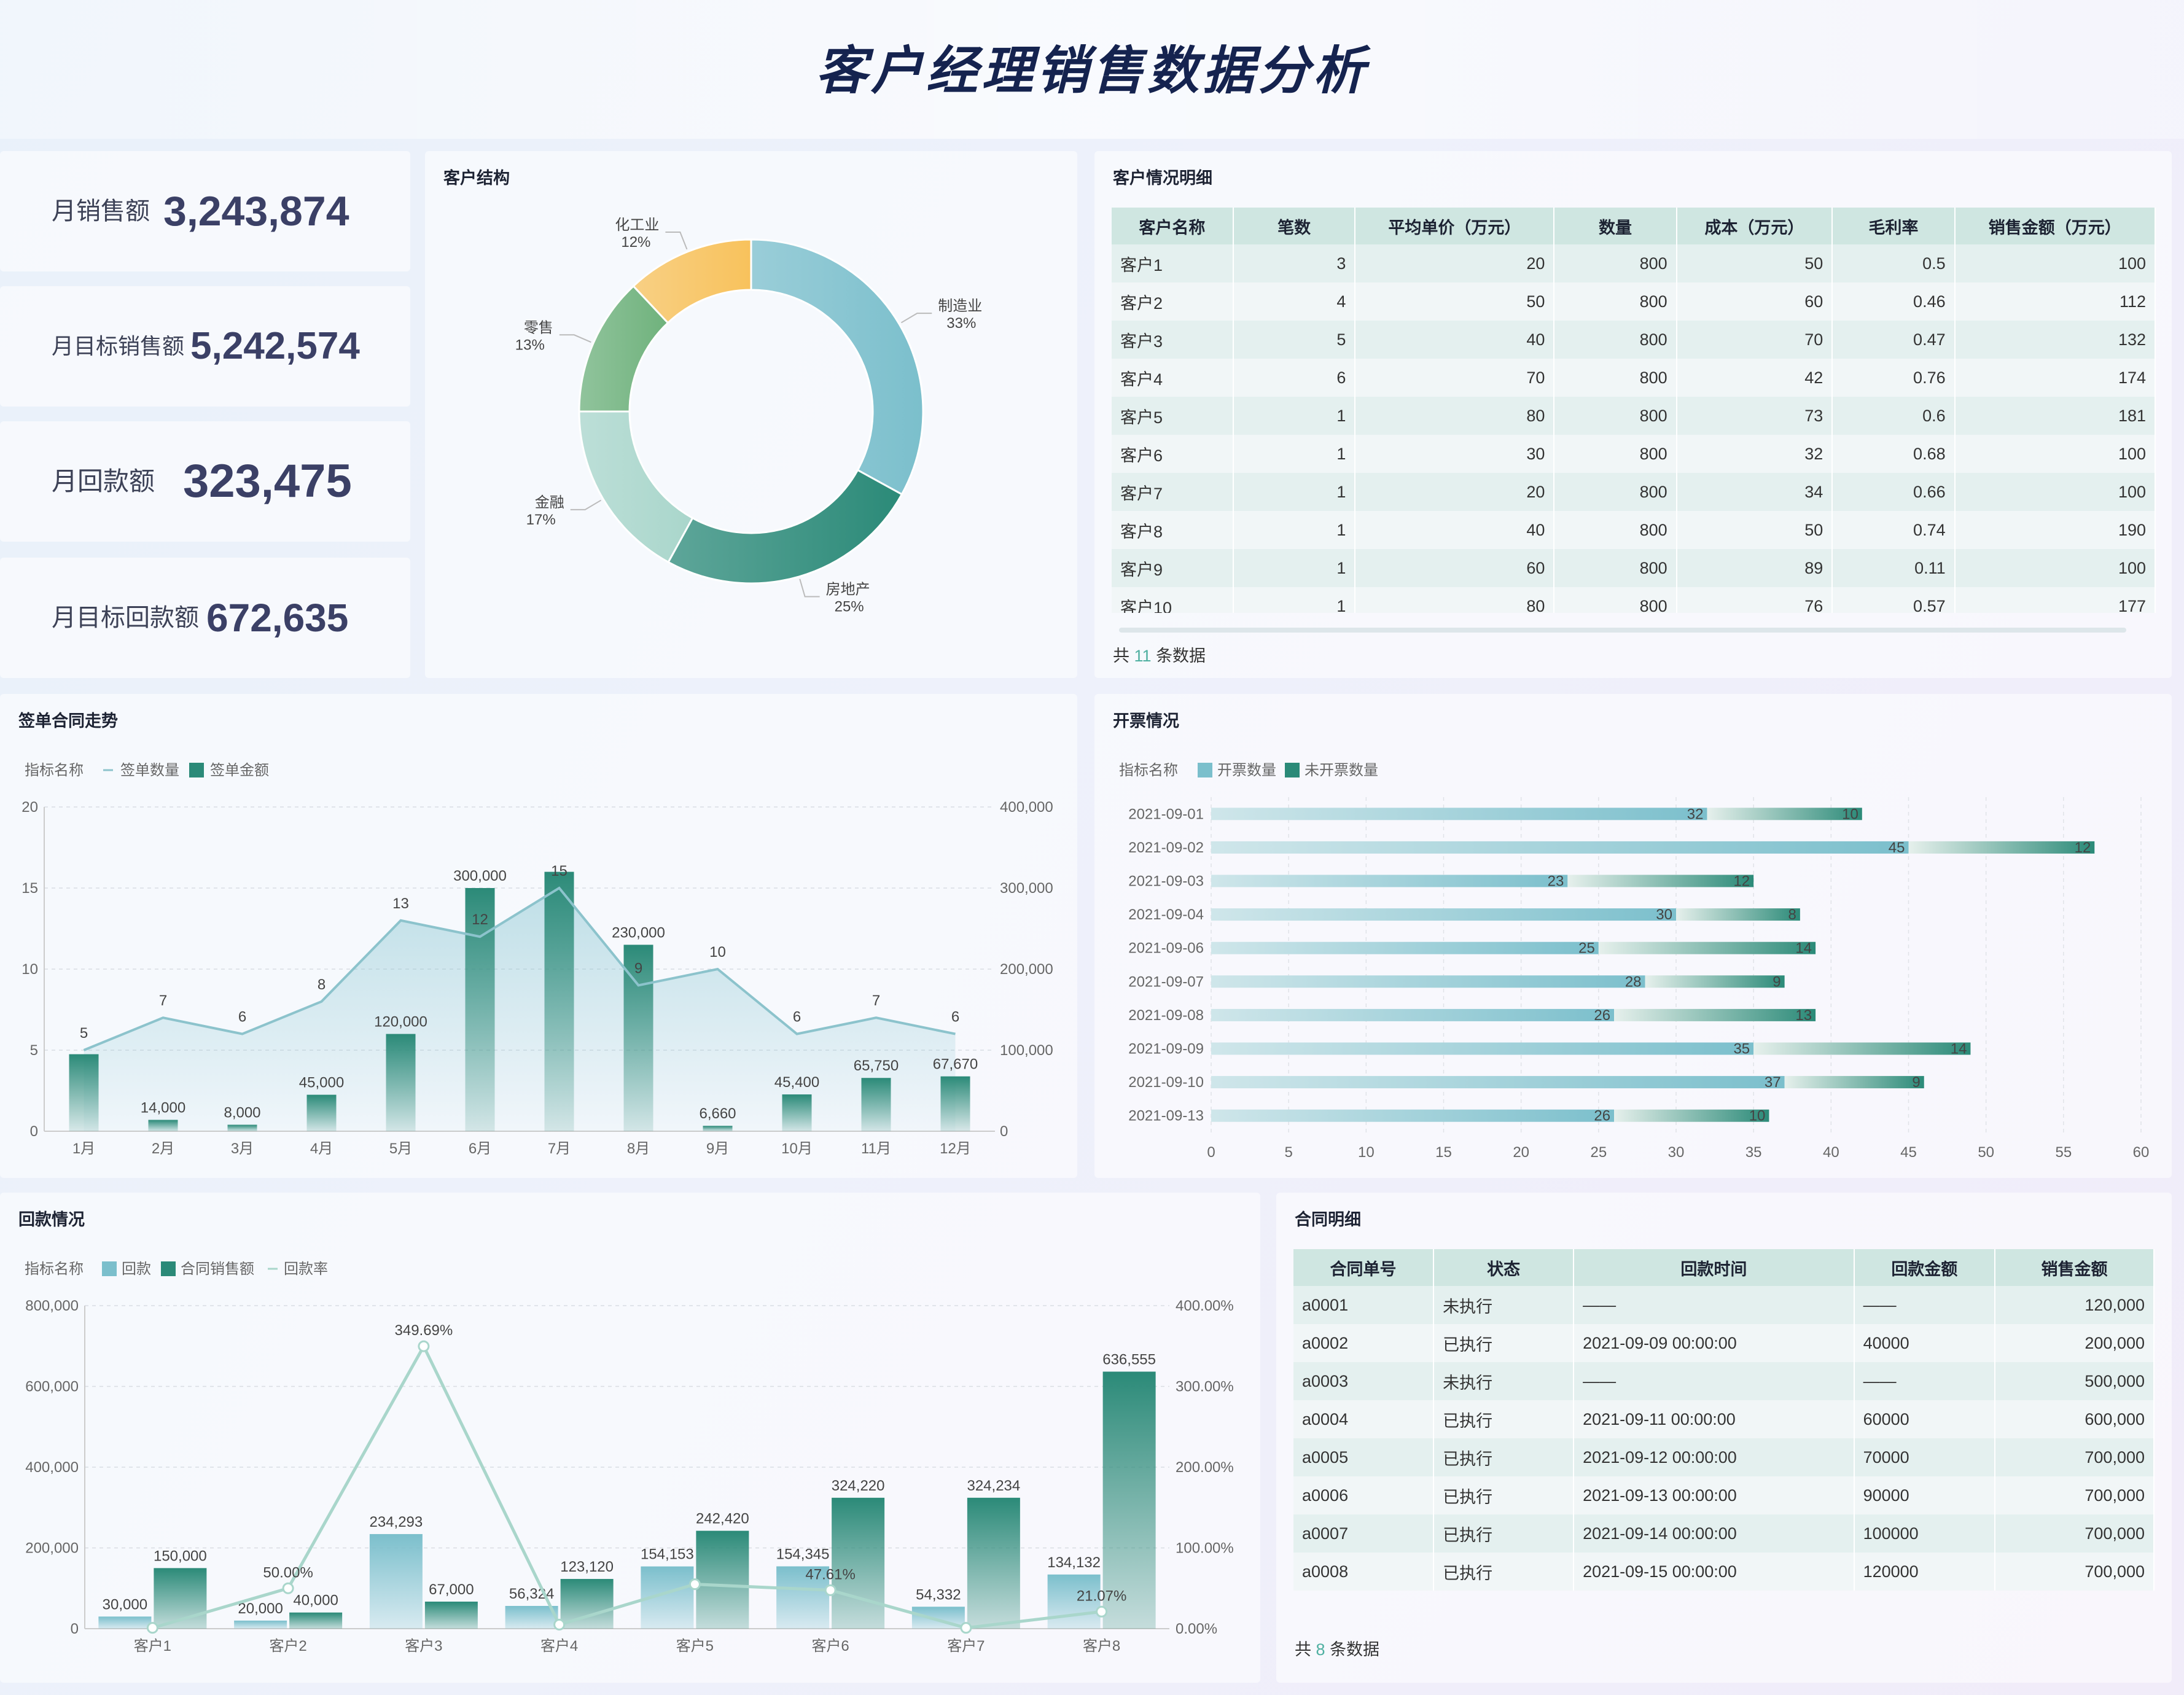  What do you see at coordinates (830, 1646) in the screenshot?
I see `x-tick: 客户6` at bounding box center [830, 1646].